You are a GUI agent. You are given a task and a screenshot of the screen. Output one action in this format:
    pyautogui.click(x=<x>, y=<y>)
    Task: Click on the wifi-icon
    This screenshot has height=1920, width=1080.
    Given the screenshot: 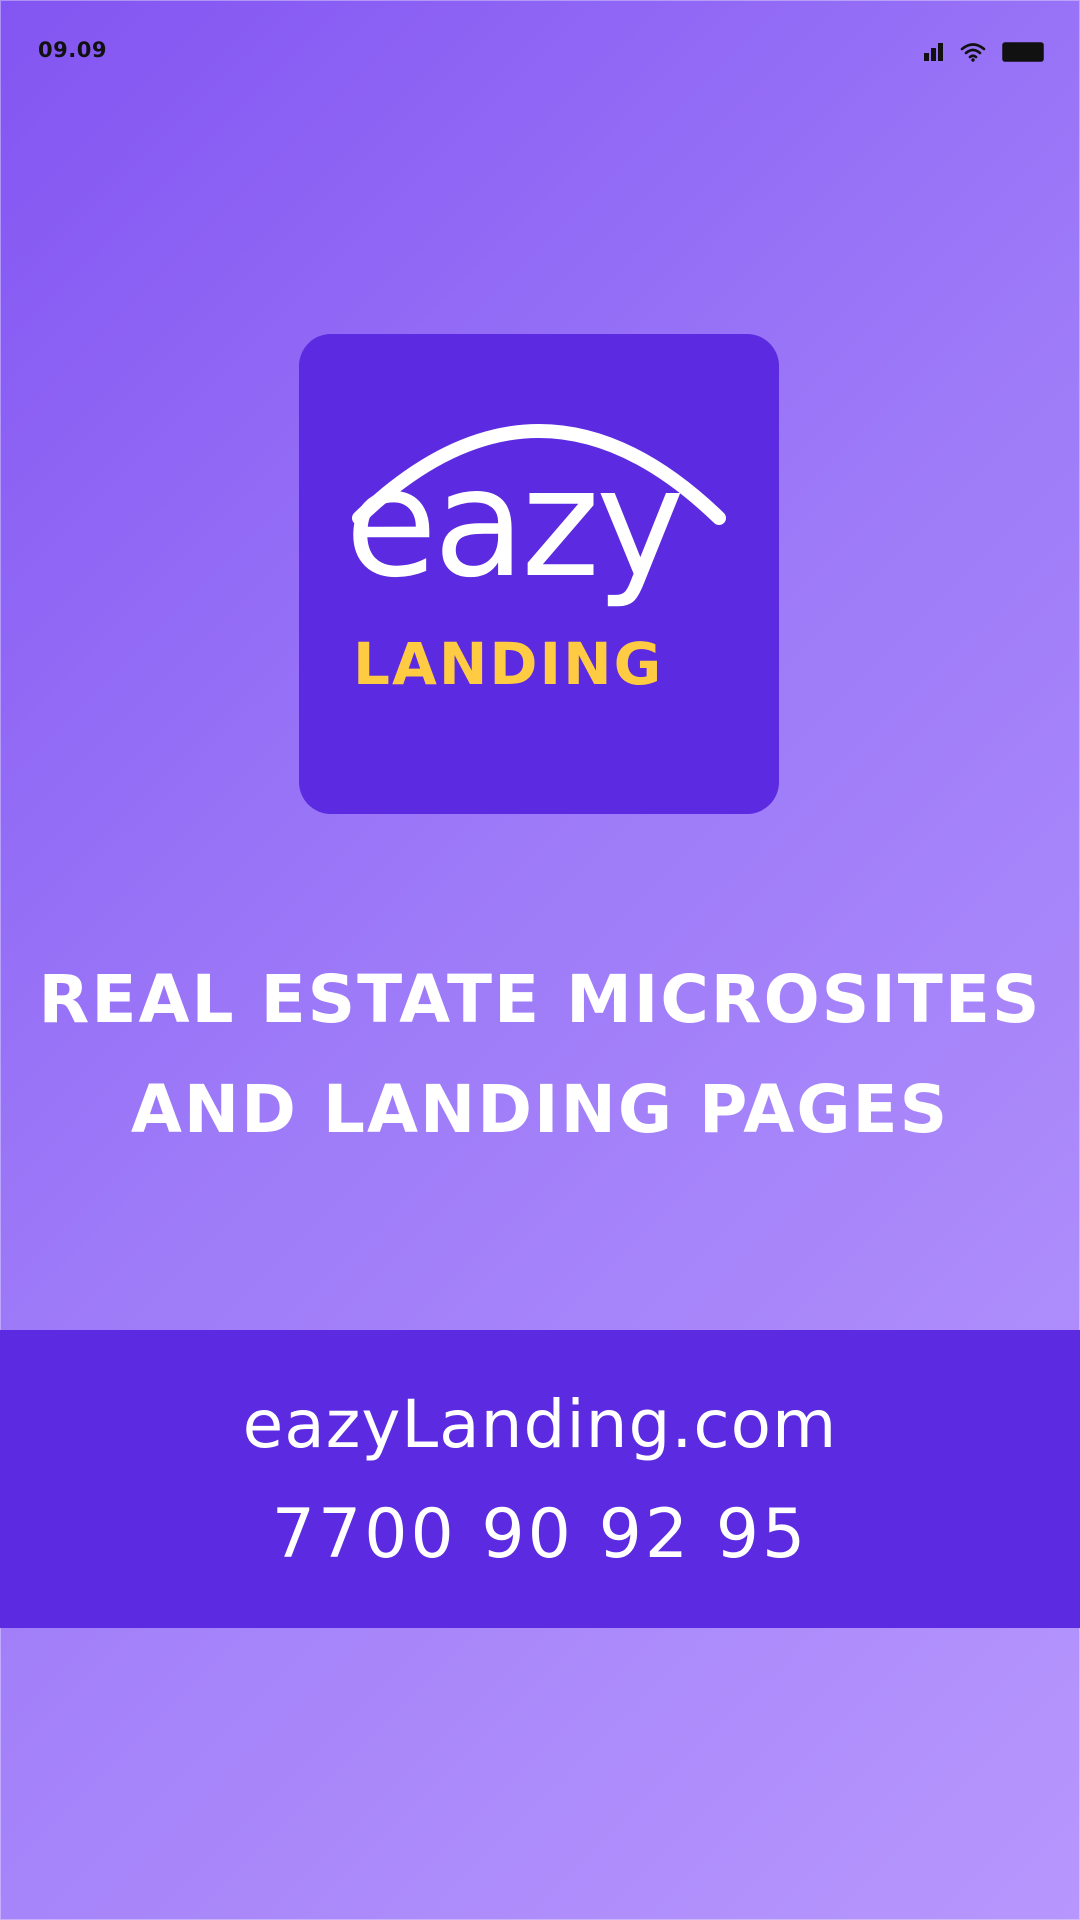 What is the action you would take?
    pyautogui.click(x=973, y=52)
    